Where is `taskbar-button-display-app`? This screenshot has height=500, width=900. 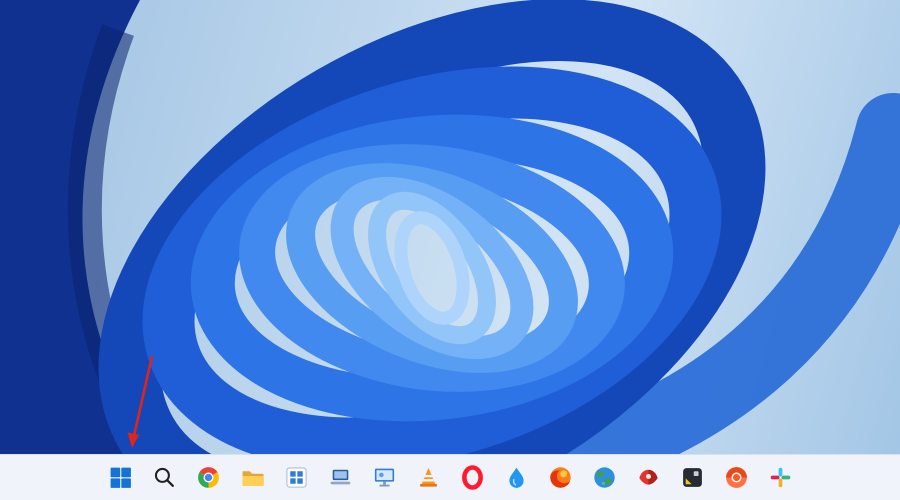 taskbar-button-display-app is located at coordinates (384, 478).